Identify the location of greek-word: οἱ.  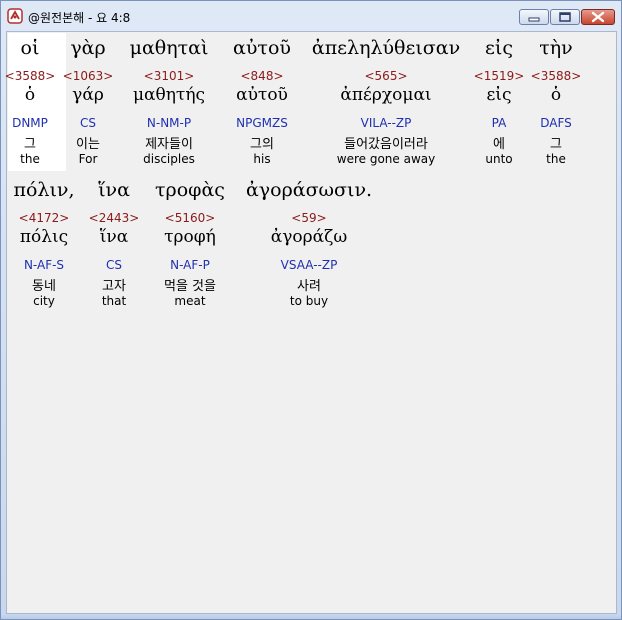
(30, 48).